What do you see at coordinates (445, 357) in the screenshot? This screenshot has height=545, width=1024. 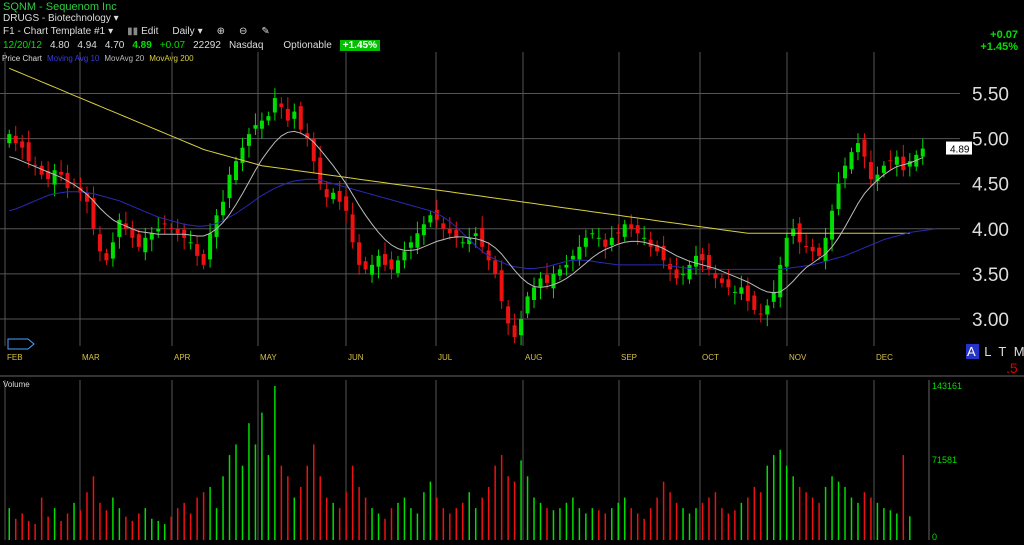 I see `month-label: JUL` at bounding box center [445, 357].